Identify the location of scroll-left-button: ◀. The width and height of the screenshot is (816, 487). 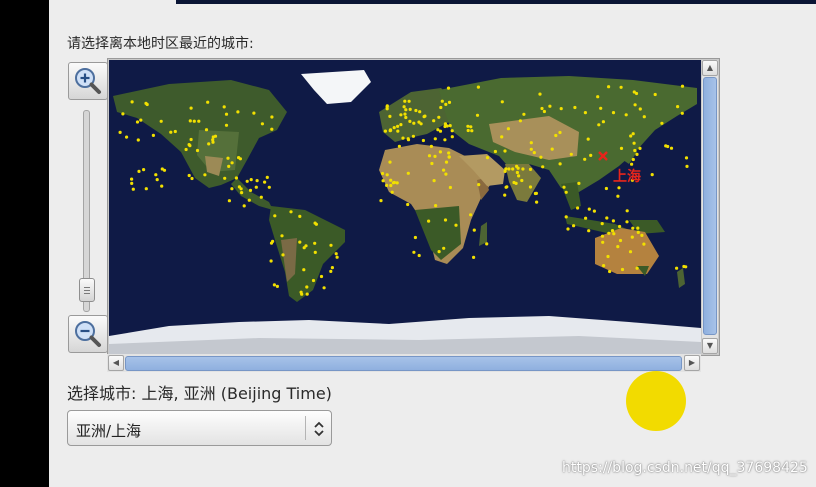
(116, 363).